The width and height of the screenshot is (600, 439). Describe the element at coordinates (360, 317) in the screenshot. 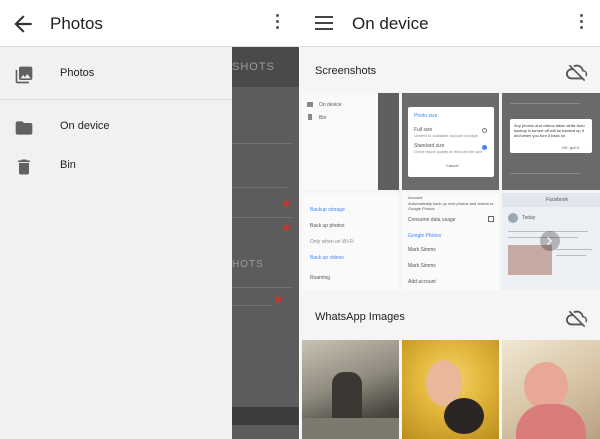

I see `folder-name: WhatsApp Images` at that location.